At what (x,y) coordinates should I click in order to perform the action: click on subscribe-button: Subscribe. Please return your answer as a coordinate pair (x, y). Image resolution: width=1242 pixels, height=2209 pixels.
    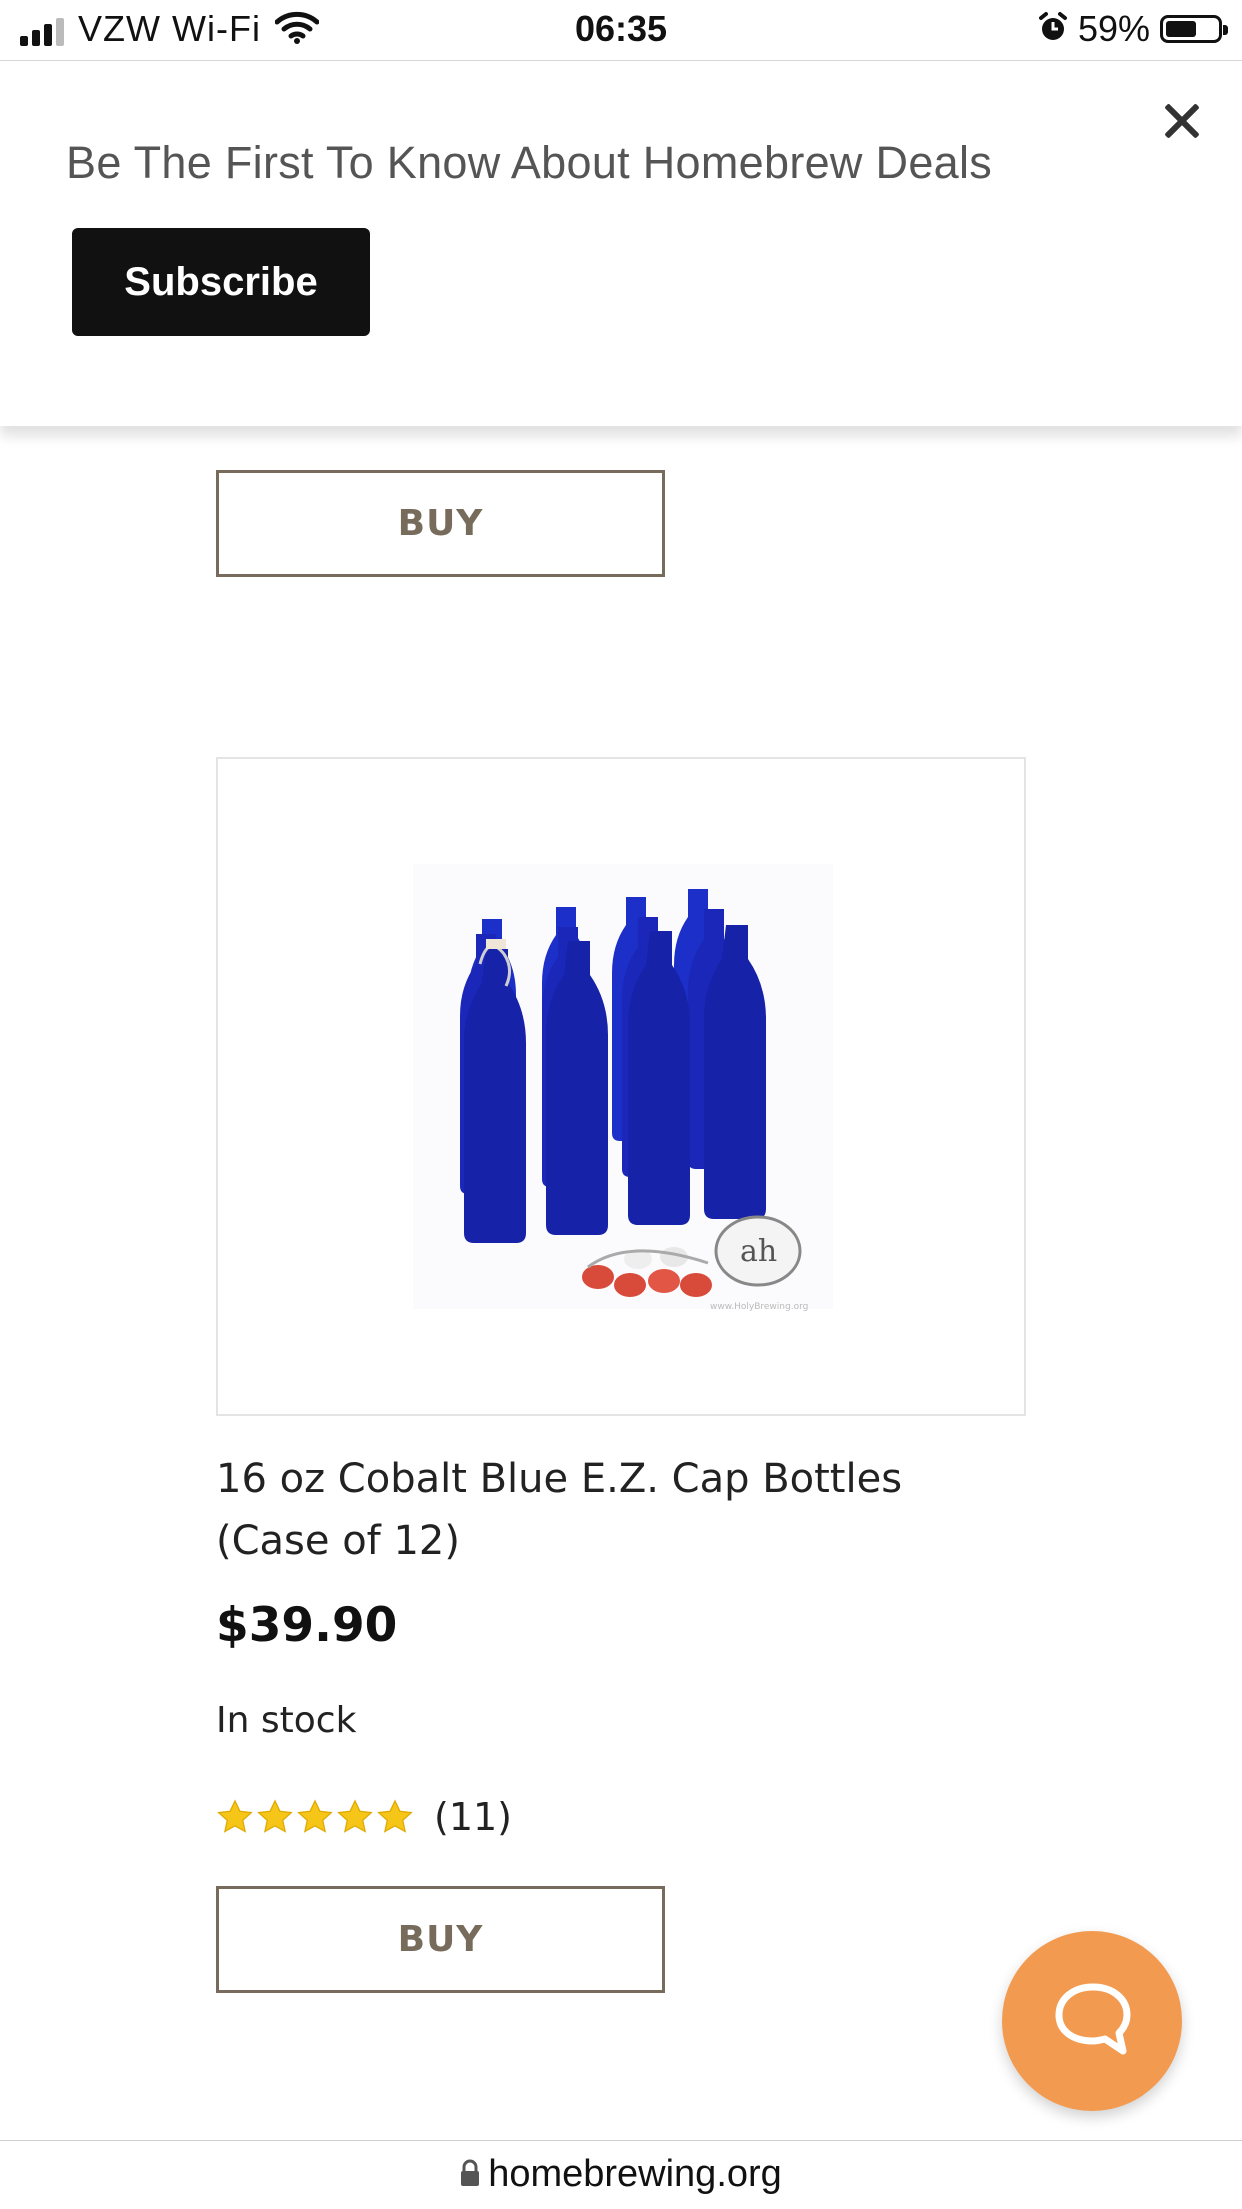
    Looking at the image, I should click on (221, 282).